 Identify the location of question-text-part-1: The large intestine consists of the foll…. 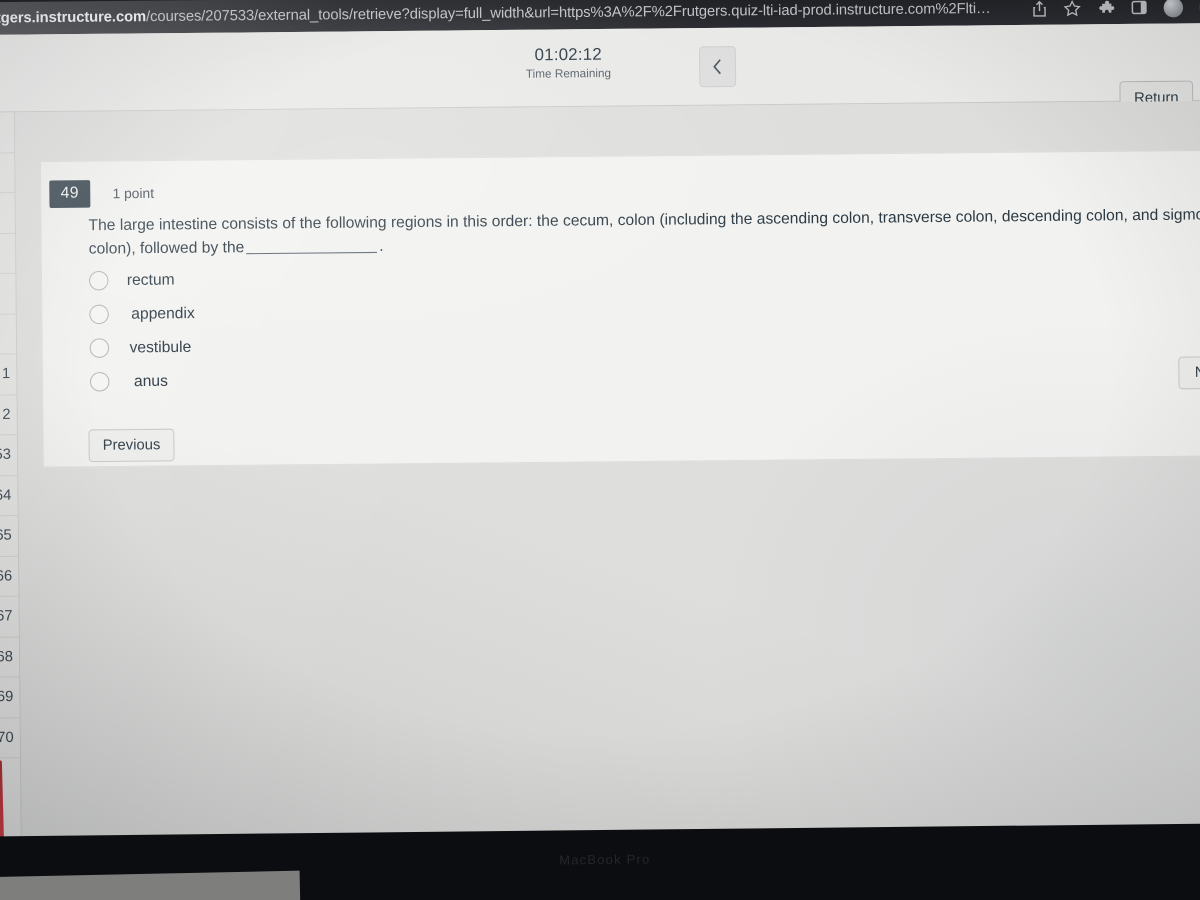
(644, 232).